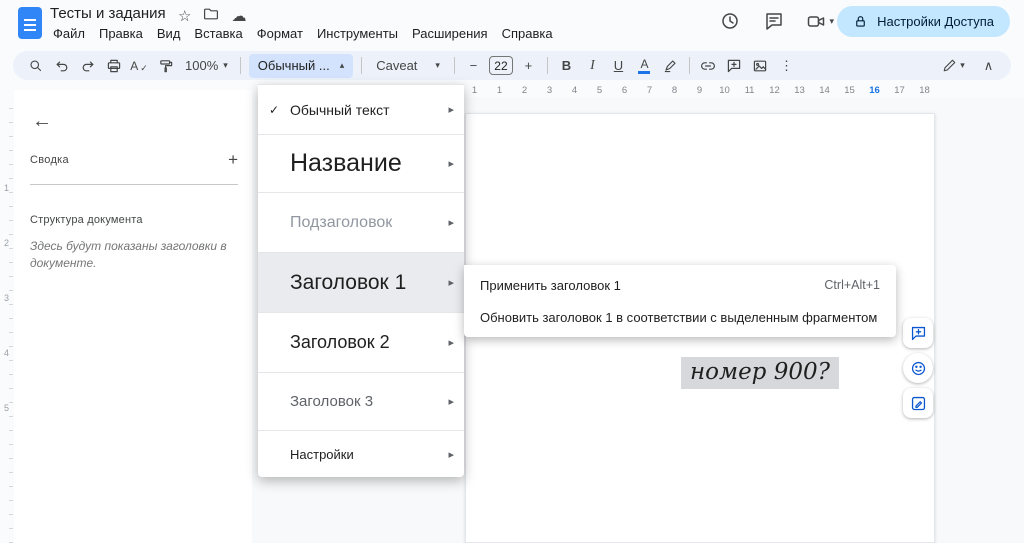 This screenshot has height=543, width=1024. Describe the element at coordinates (918, 403) in the screenshot. I see `suggest-edits-fab` at that location.